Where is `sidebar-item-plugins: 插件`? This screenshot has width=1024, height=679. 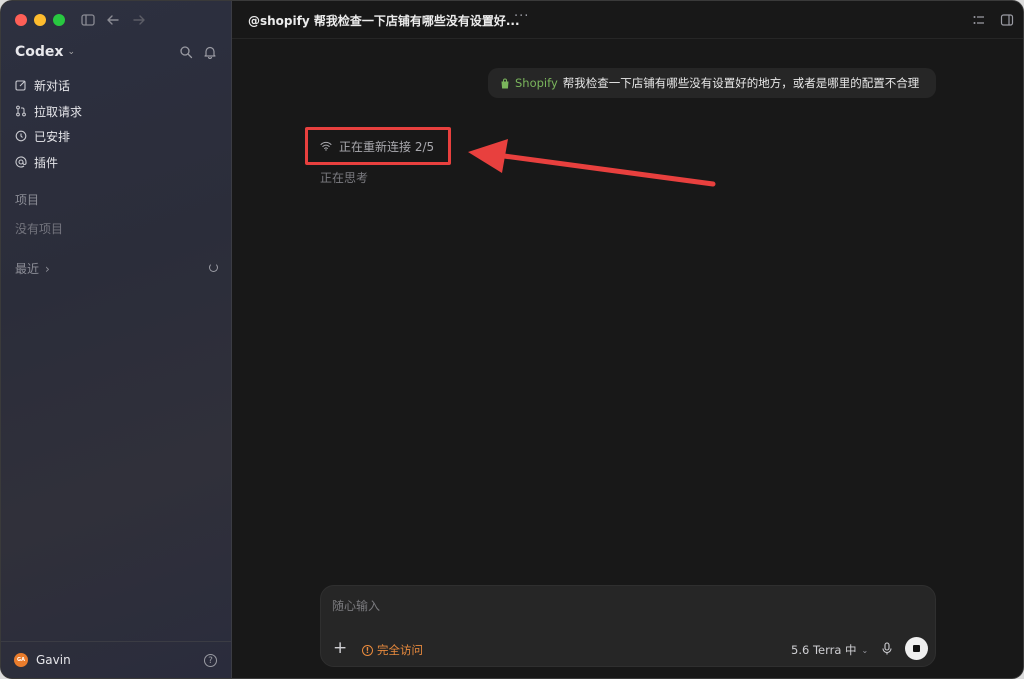 sidebar-item-plugins: 插件 is located at coordinates (36, 162).